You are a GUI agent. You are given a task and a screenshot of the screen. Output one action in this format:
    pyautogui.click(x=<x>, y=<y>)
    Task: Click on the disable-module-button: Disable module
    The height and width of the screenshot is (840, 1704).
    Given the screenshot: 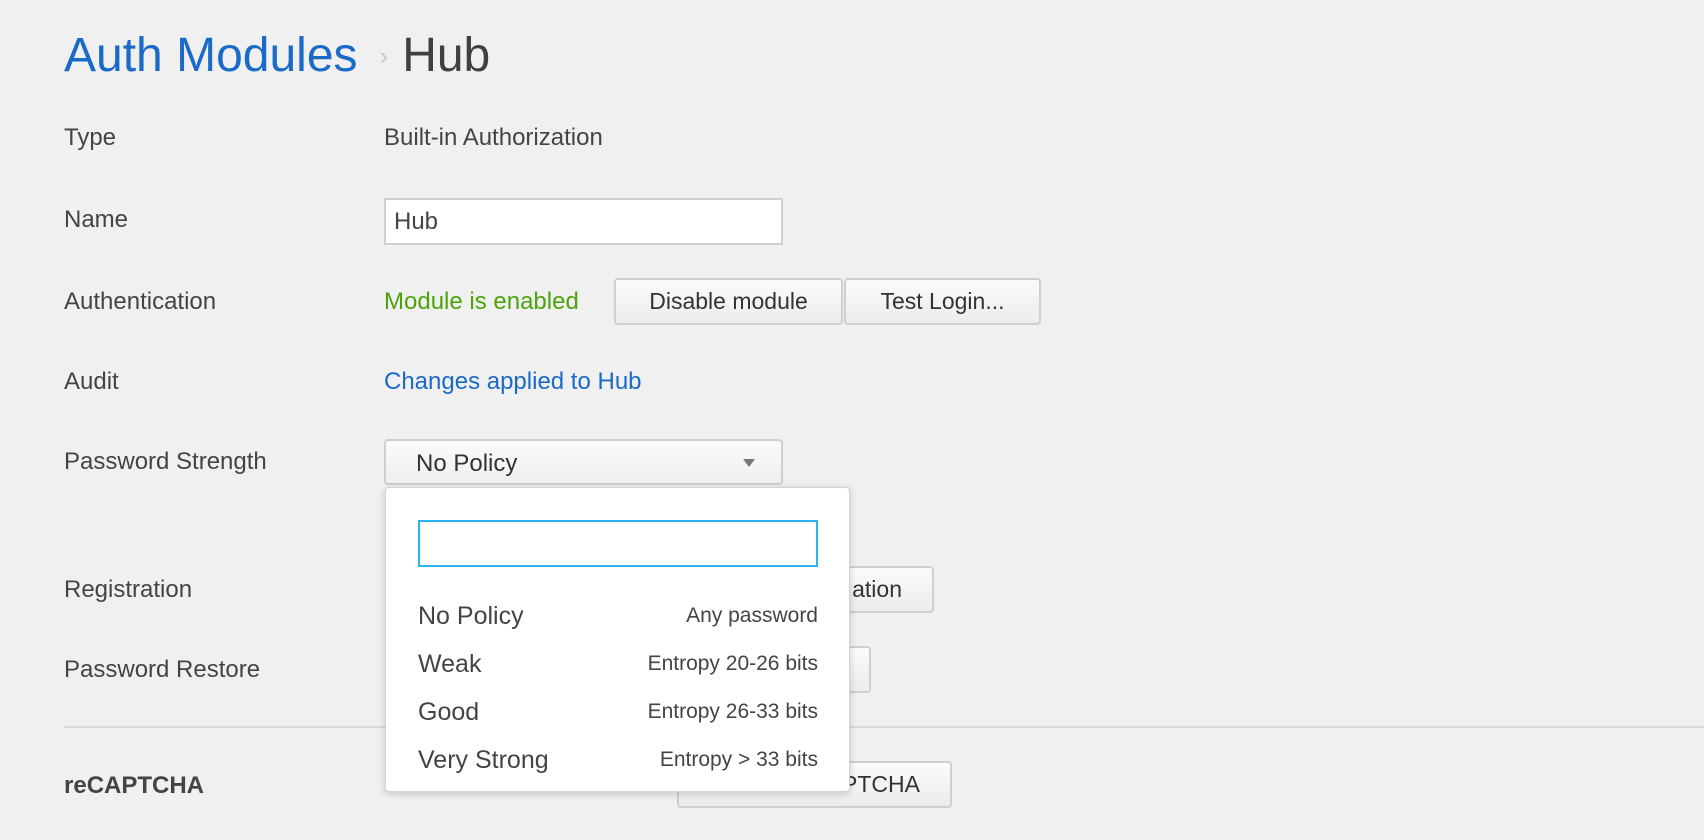 What is the action you would take?
    pyautogui.click(x=728, y=301)
    